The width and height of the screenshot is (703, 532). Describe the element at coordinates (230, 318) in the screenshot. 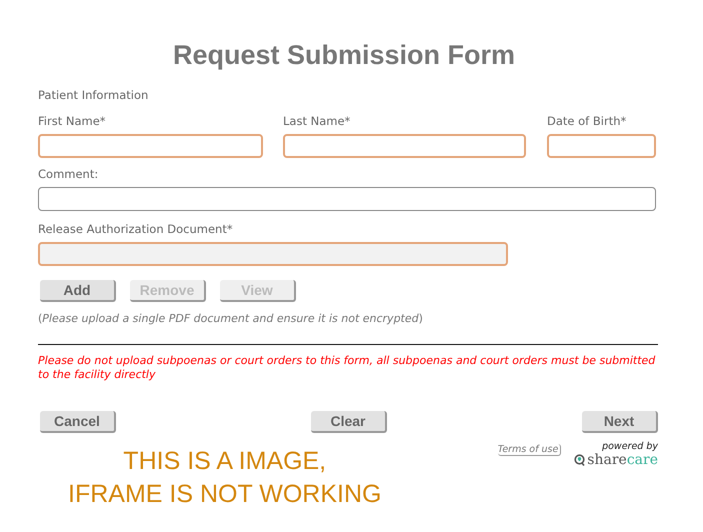

I see `upload-hint: (Please upload a single PDF document and ensure it is not encrypted)` at that location.